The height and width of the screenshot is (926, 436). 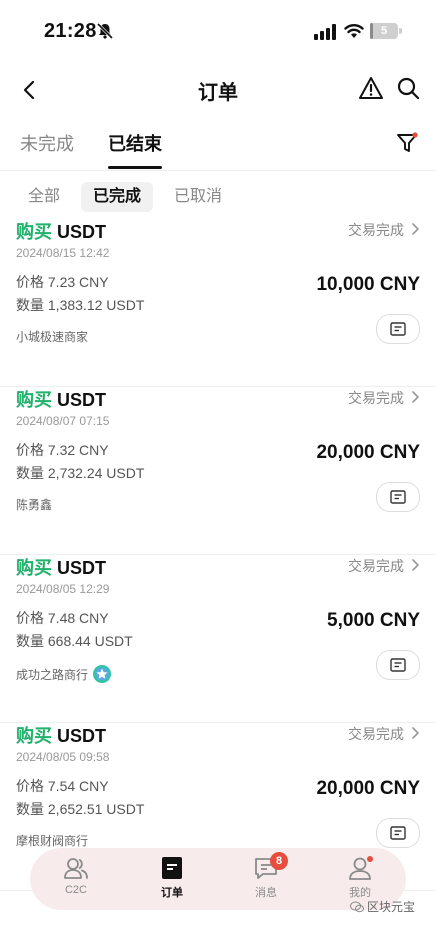 What do you see at coordinates (63, 757) in the screenshot?
I see `order-date: 2024/08/05 09:58` at bounding box center [63, 757].